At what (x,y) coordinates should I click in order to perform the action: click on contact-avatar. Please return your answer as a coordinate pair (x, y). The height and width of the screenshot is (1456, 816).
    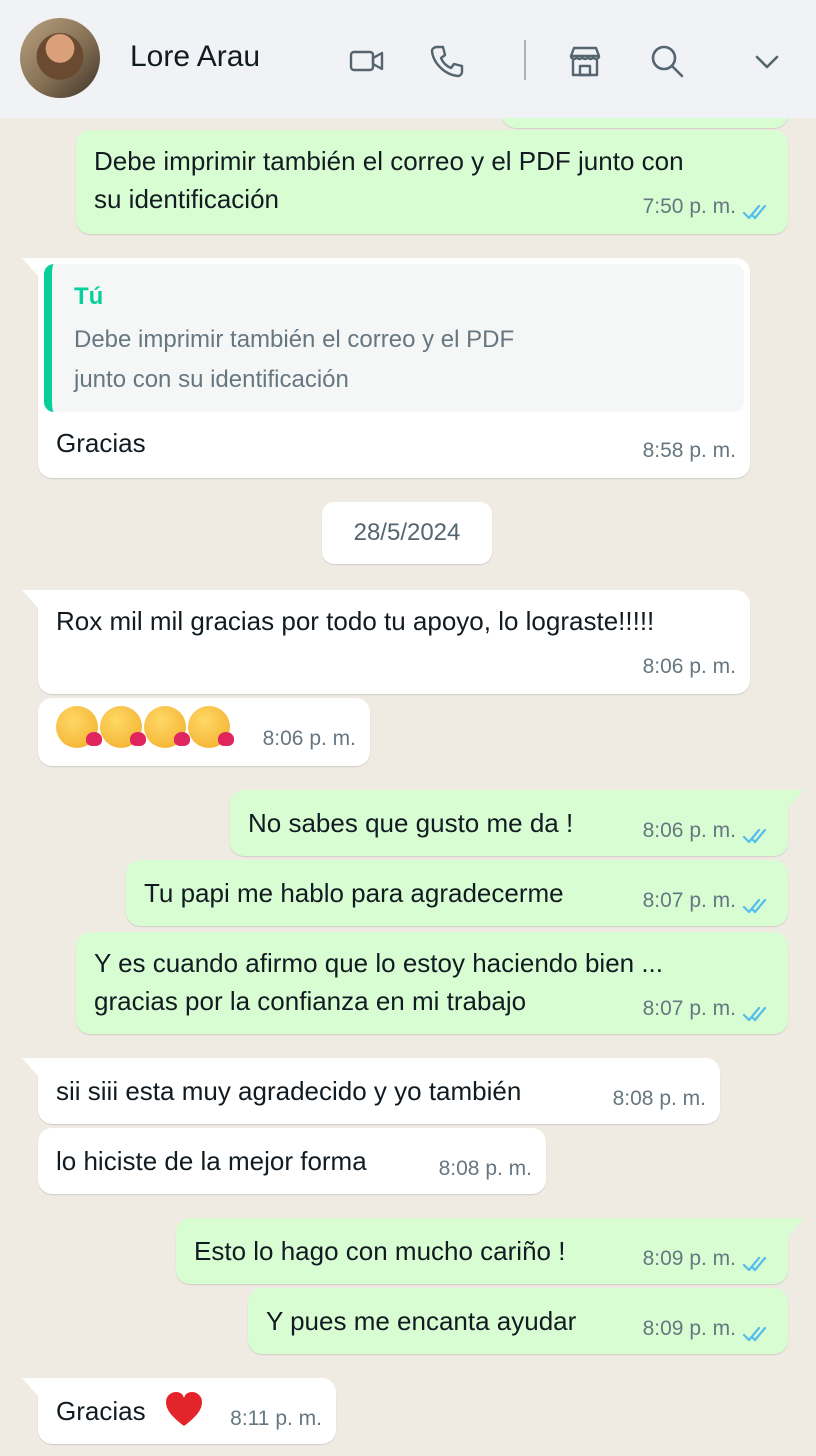
    Looking at the image, I should click on (60, 58).